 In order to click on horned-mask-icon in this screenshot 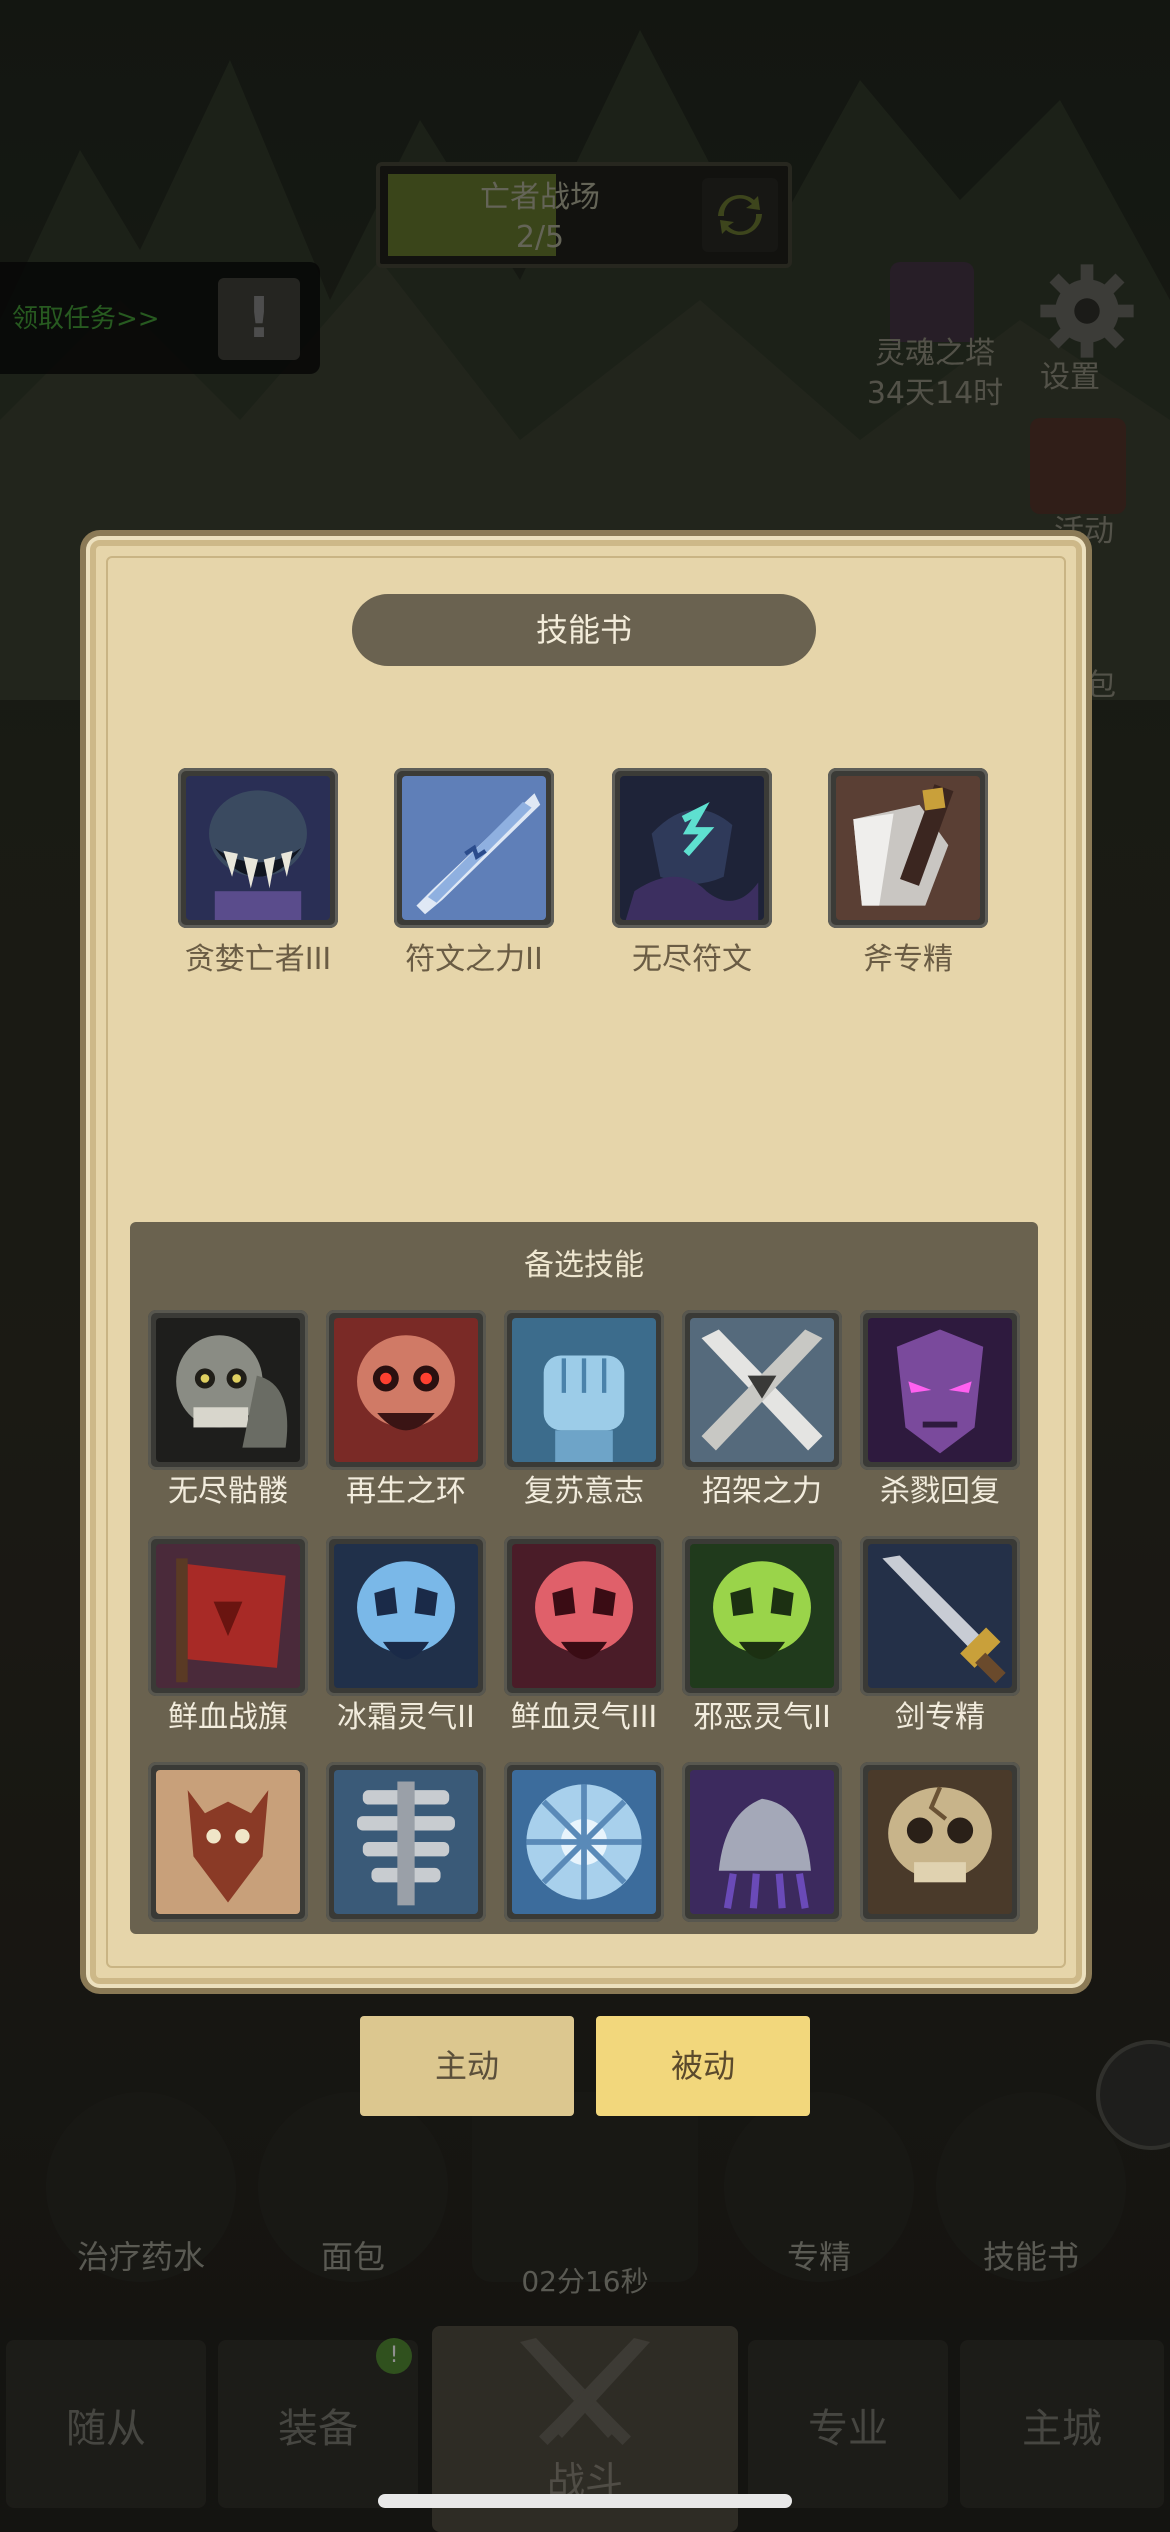, I will do `click(228, 1842)`.